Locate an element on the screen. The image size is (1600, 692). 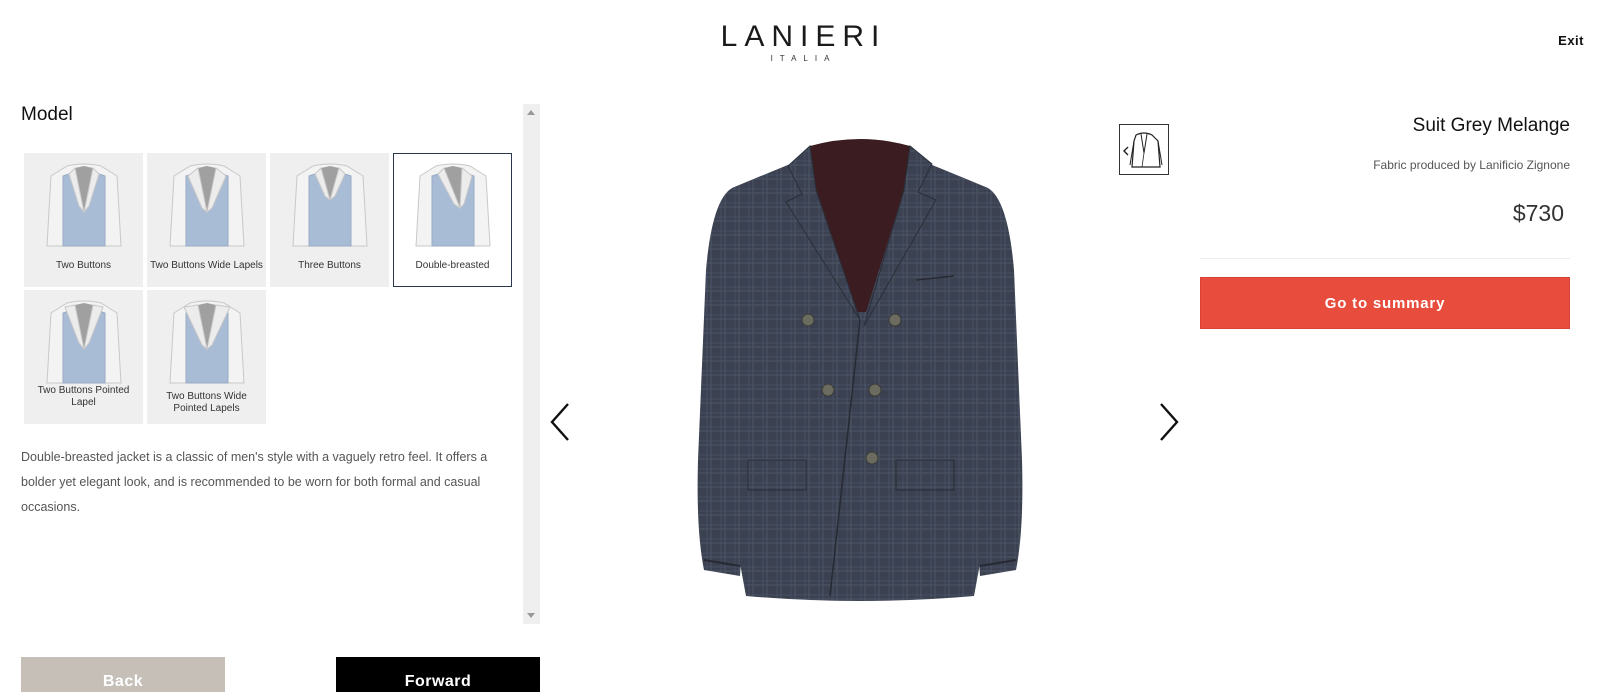
option-three-buttons: Three Buttons is located at coordinates (329, 220).